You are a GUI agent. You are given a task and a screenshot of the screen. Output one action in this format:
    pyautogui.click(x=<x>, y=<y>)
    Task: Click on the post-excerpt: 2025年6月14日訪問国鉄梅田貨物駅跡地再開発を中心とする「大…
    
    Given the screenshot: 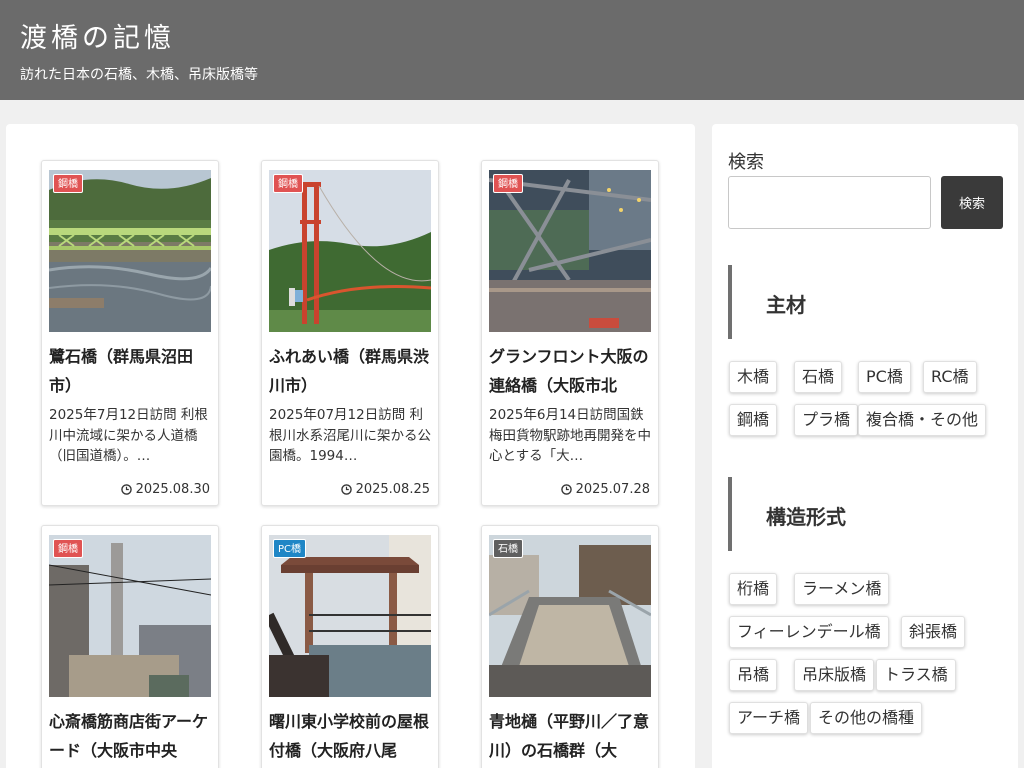 What is the action you would take?
    pyautogui.click(x=570, y=435)
    